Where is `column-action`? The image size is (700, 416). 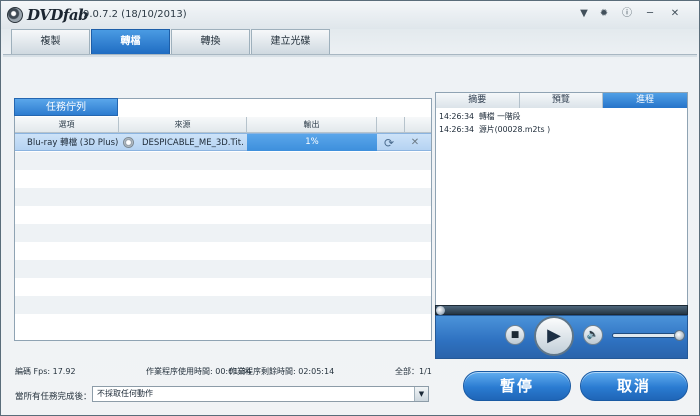
column-action is located at coordinates (391, 125).